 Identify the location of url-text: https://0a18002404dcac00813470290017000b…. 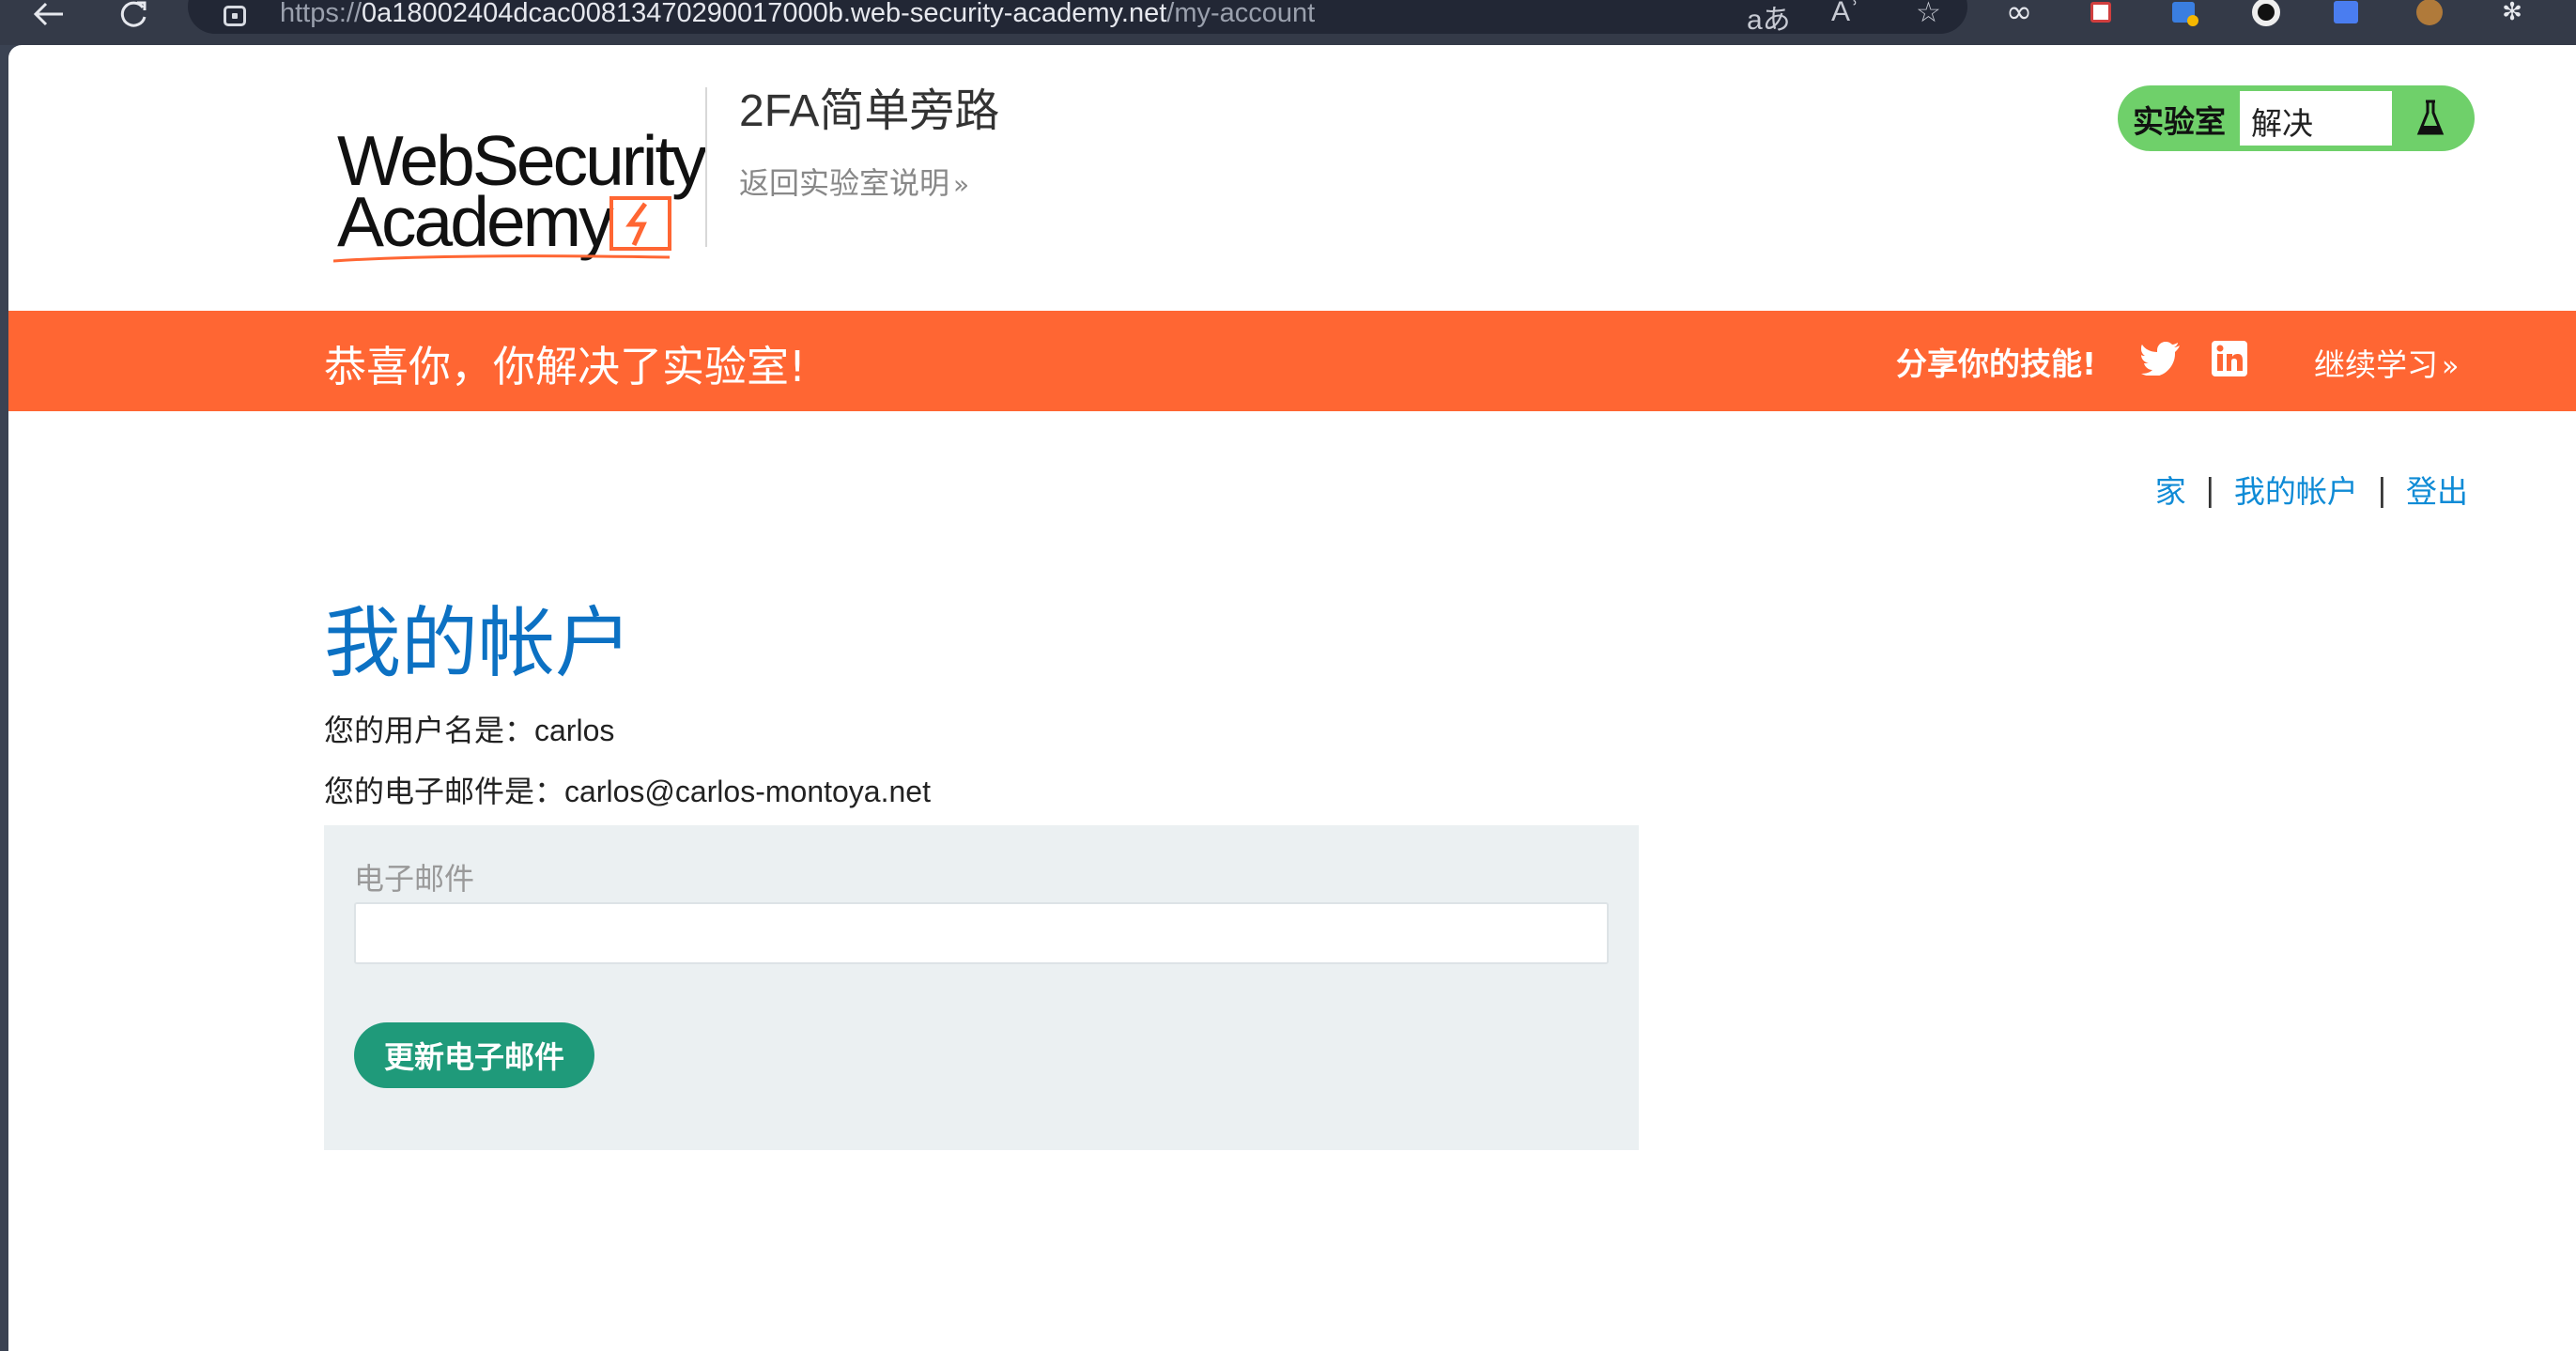
(797, 14).